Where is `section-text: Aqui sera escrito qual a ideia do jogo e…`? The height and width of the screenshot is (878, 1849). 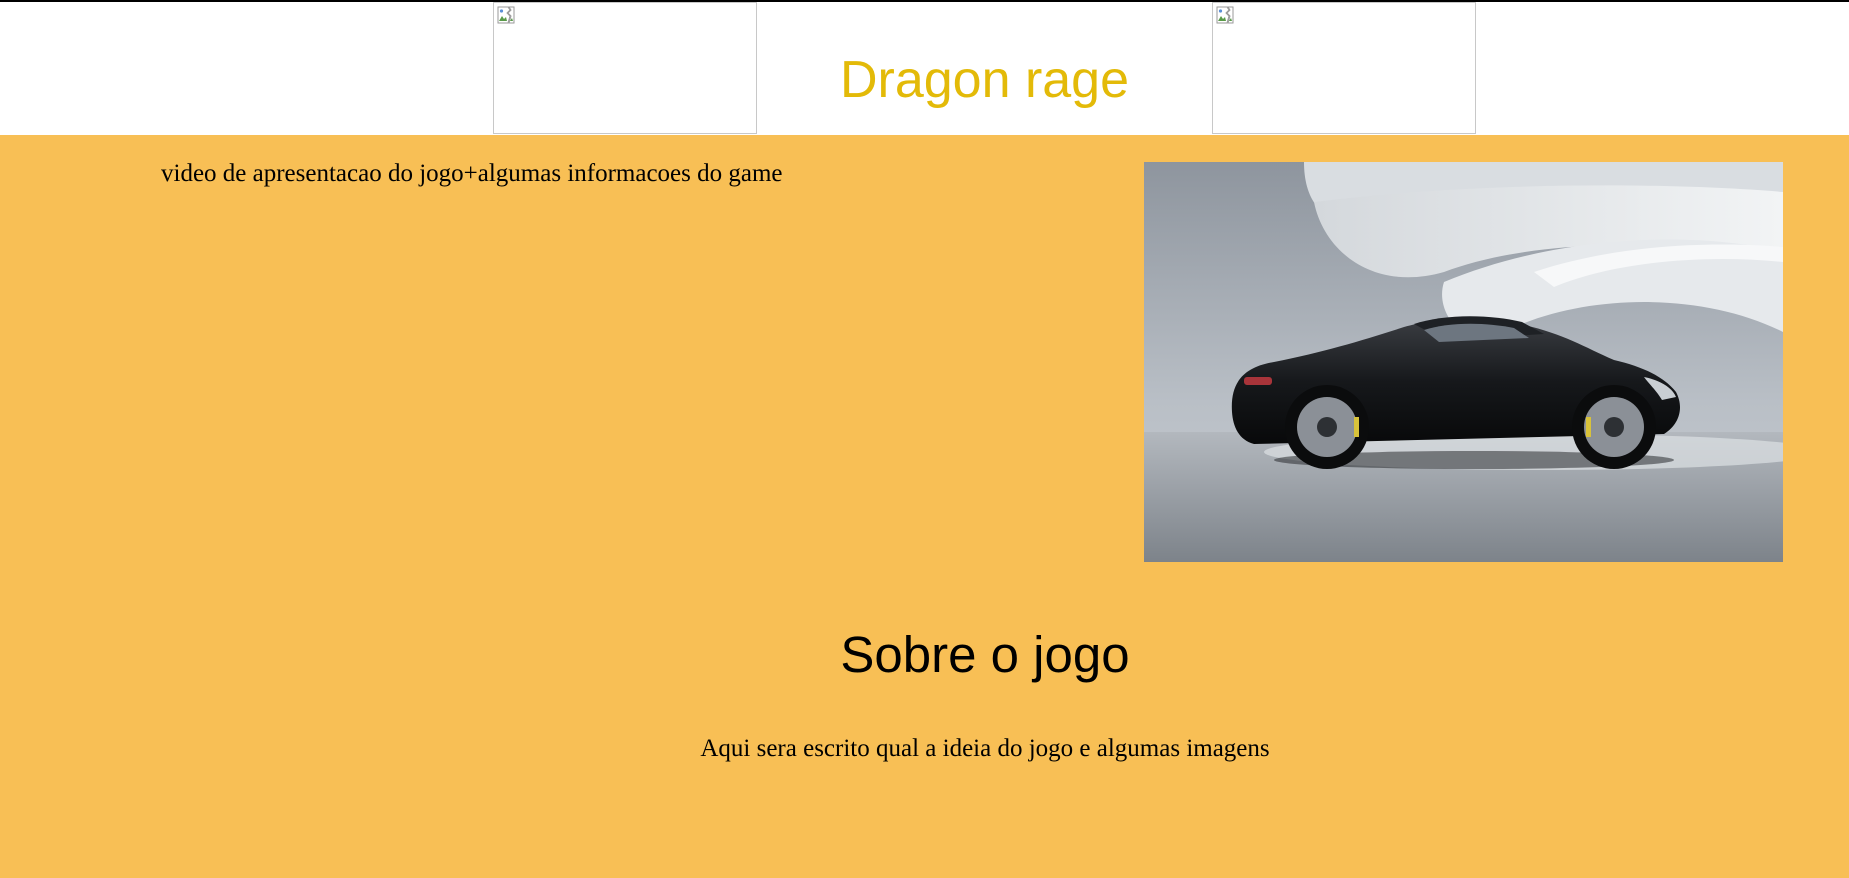 section-text: Aqui sera escrito qual a ideia do jogo e… is located at coordinates (985, 748).